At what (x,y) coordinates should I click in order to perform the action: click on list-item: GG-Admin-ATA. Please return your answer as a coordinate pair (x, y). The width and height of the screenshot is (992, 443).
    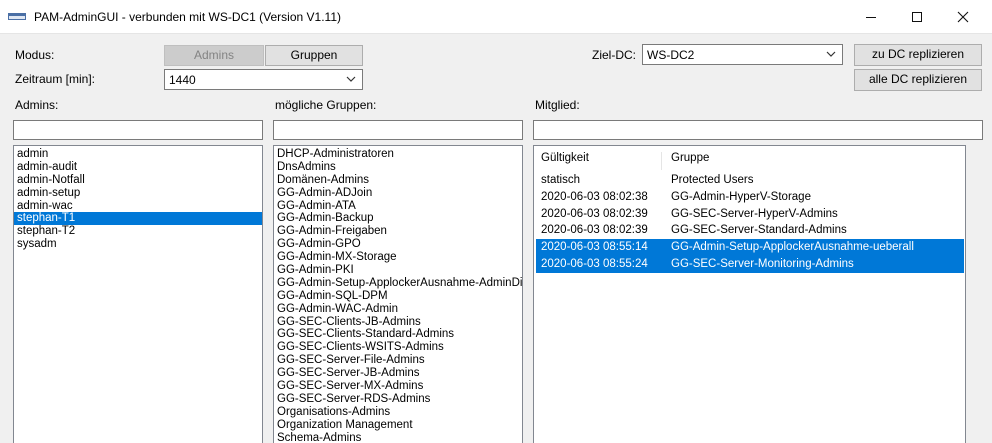
    Looking at the image, I should click on (398, 206).